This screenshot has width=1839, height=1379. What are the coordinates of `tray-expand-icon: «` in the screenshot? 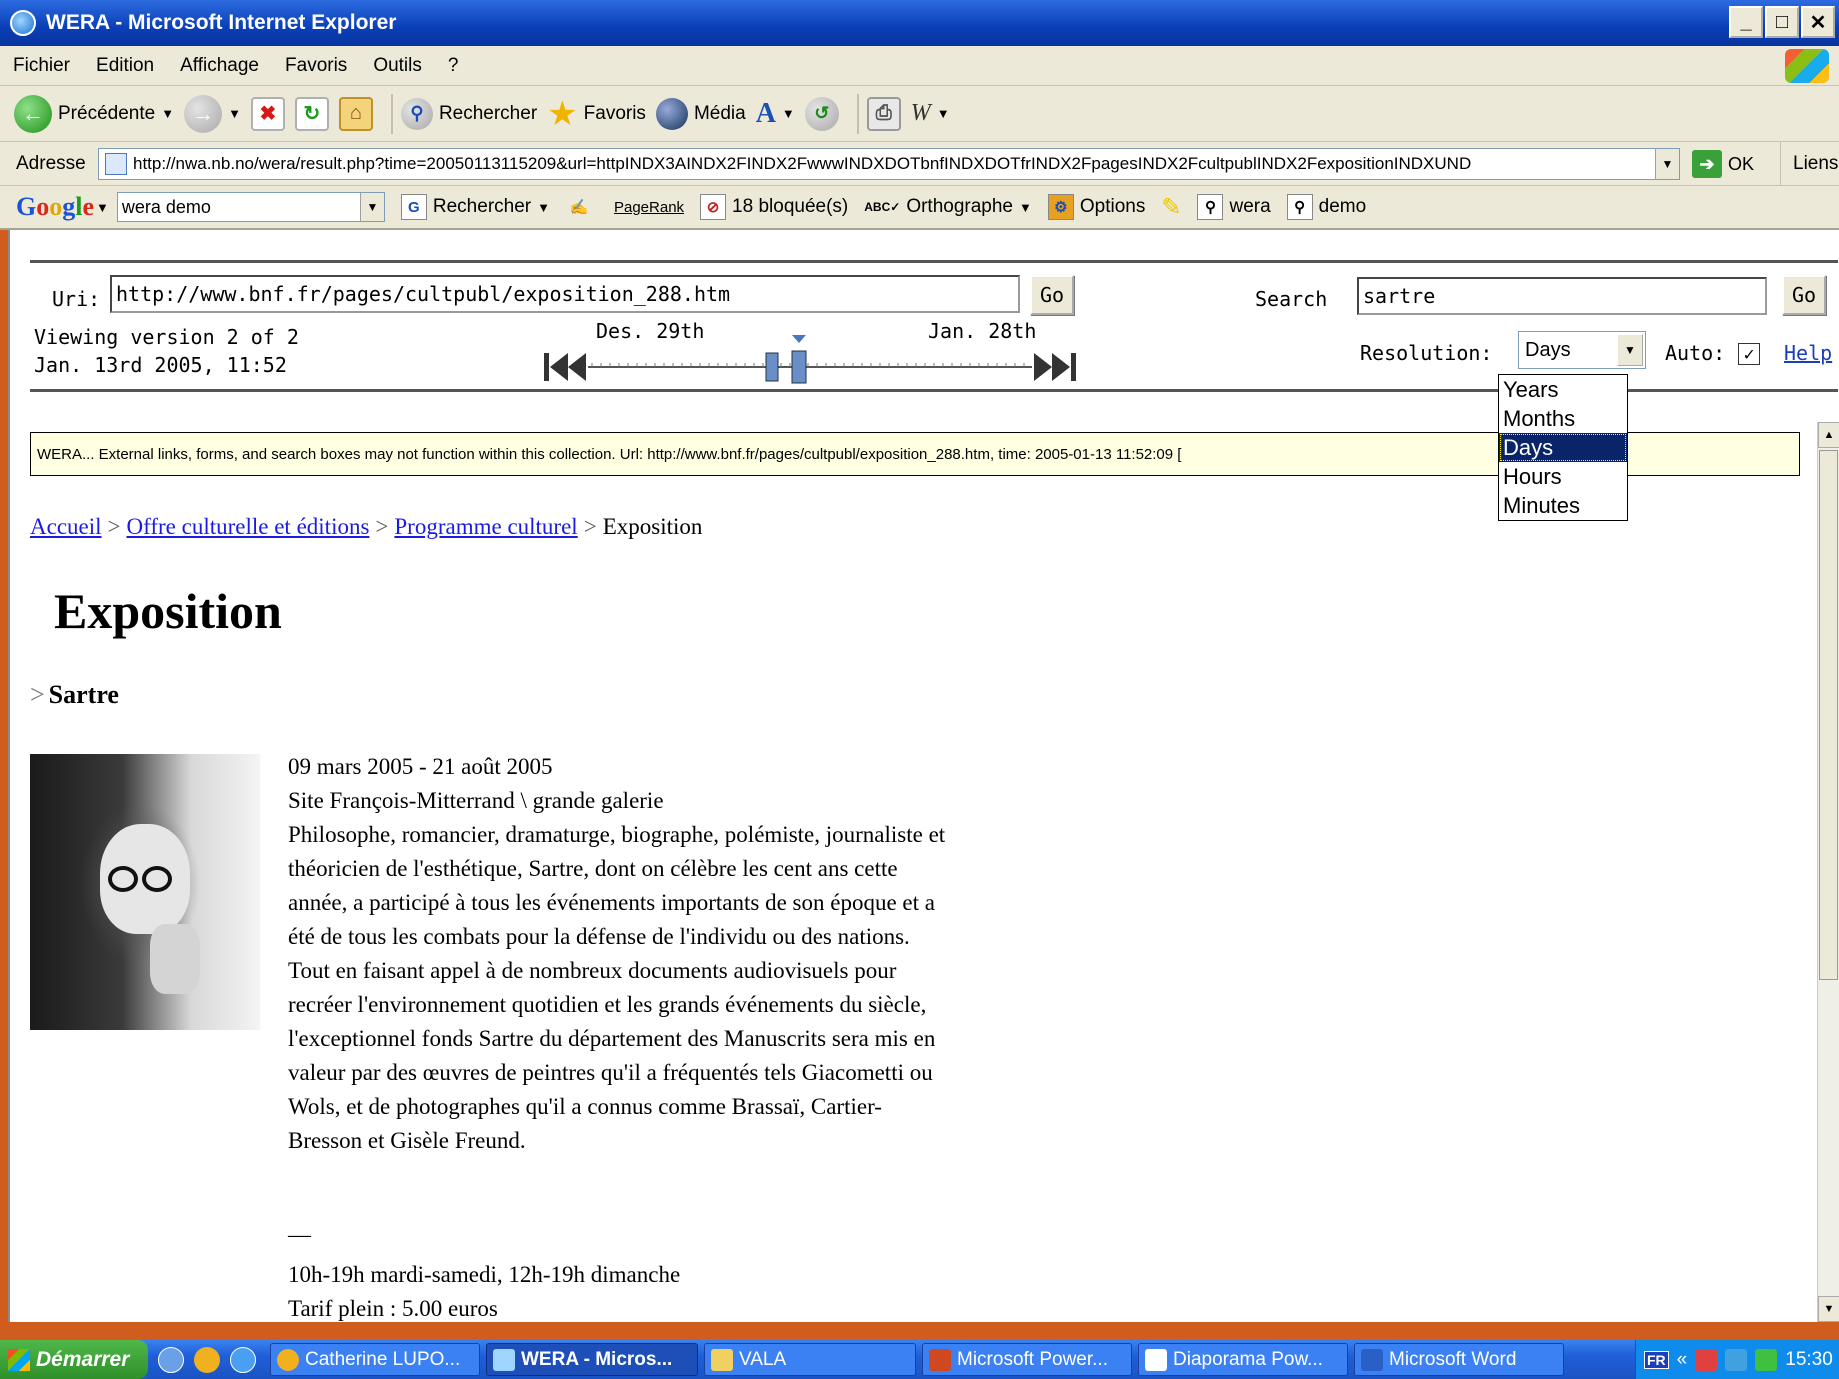 It's located at (1682, 1360).